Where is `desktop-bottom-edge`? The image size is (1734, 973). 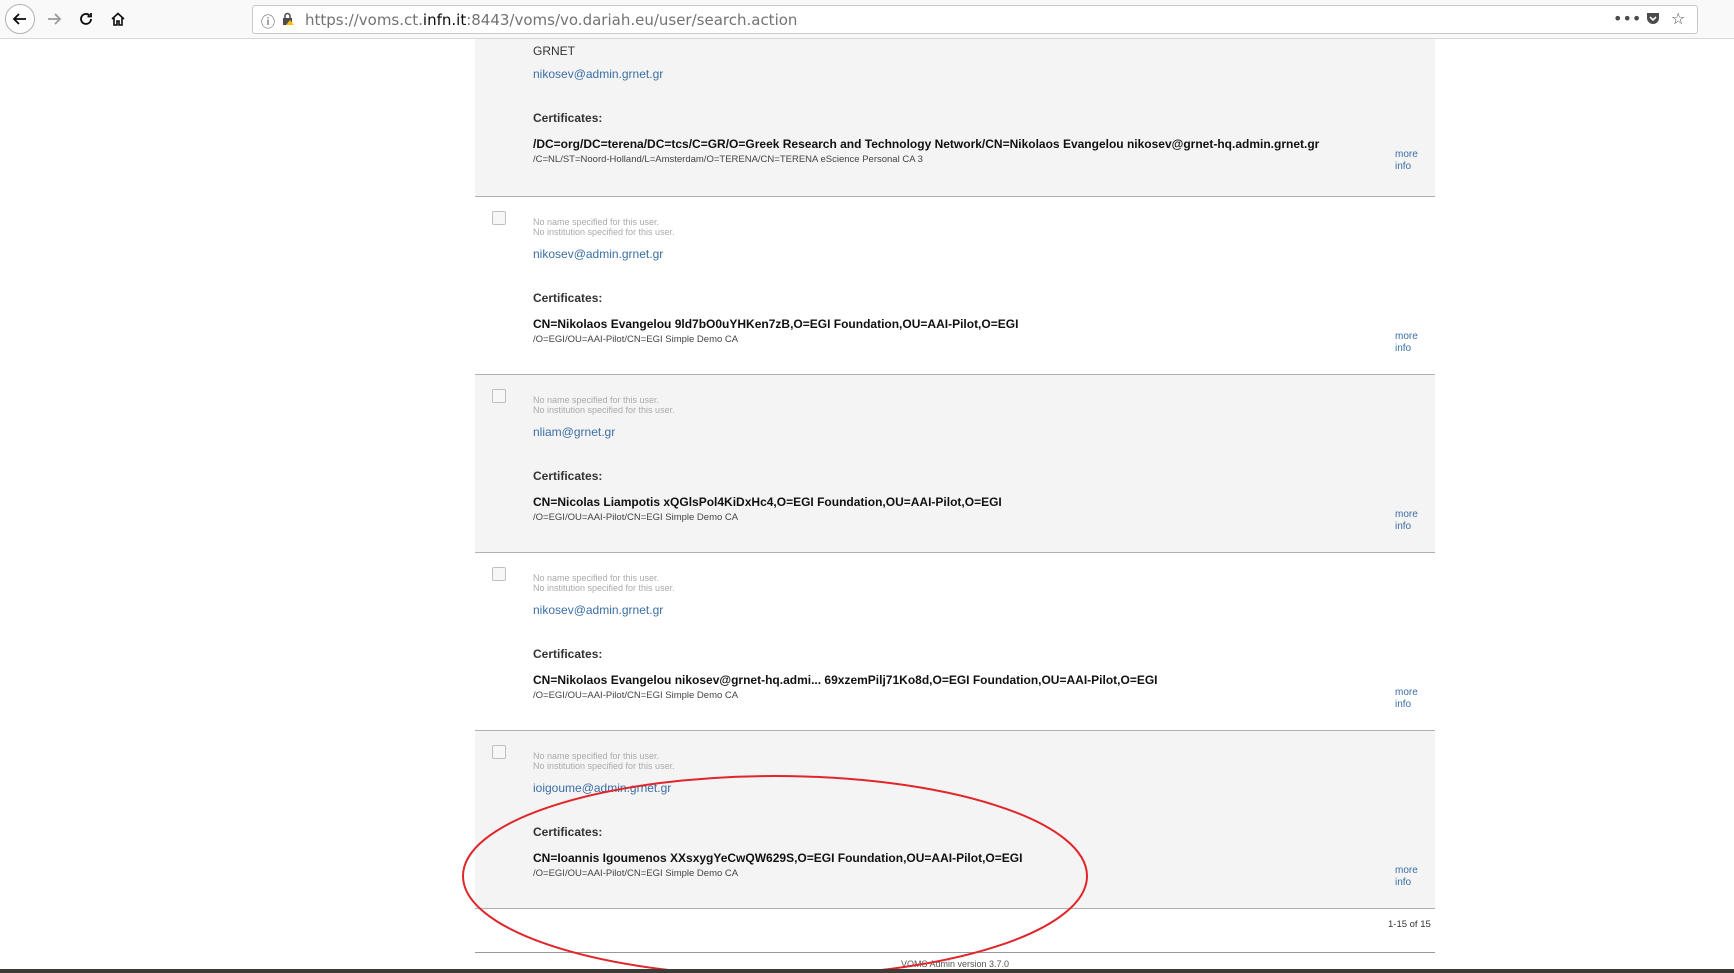 desktop-bottom-edge is located at coordinates (867, 971).